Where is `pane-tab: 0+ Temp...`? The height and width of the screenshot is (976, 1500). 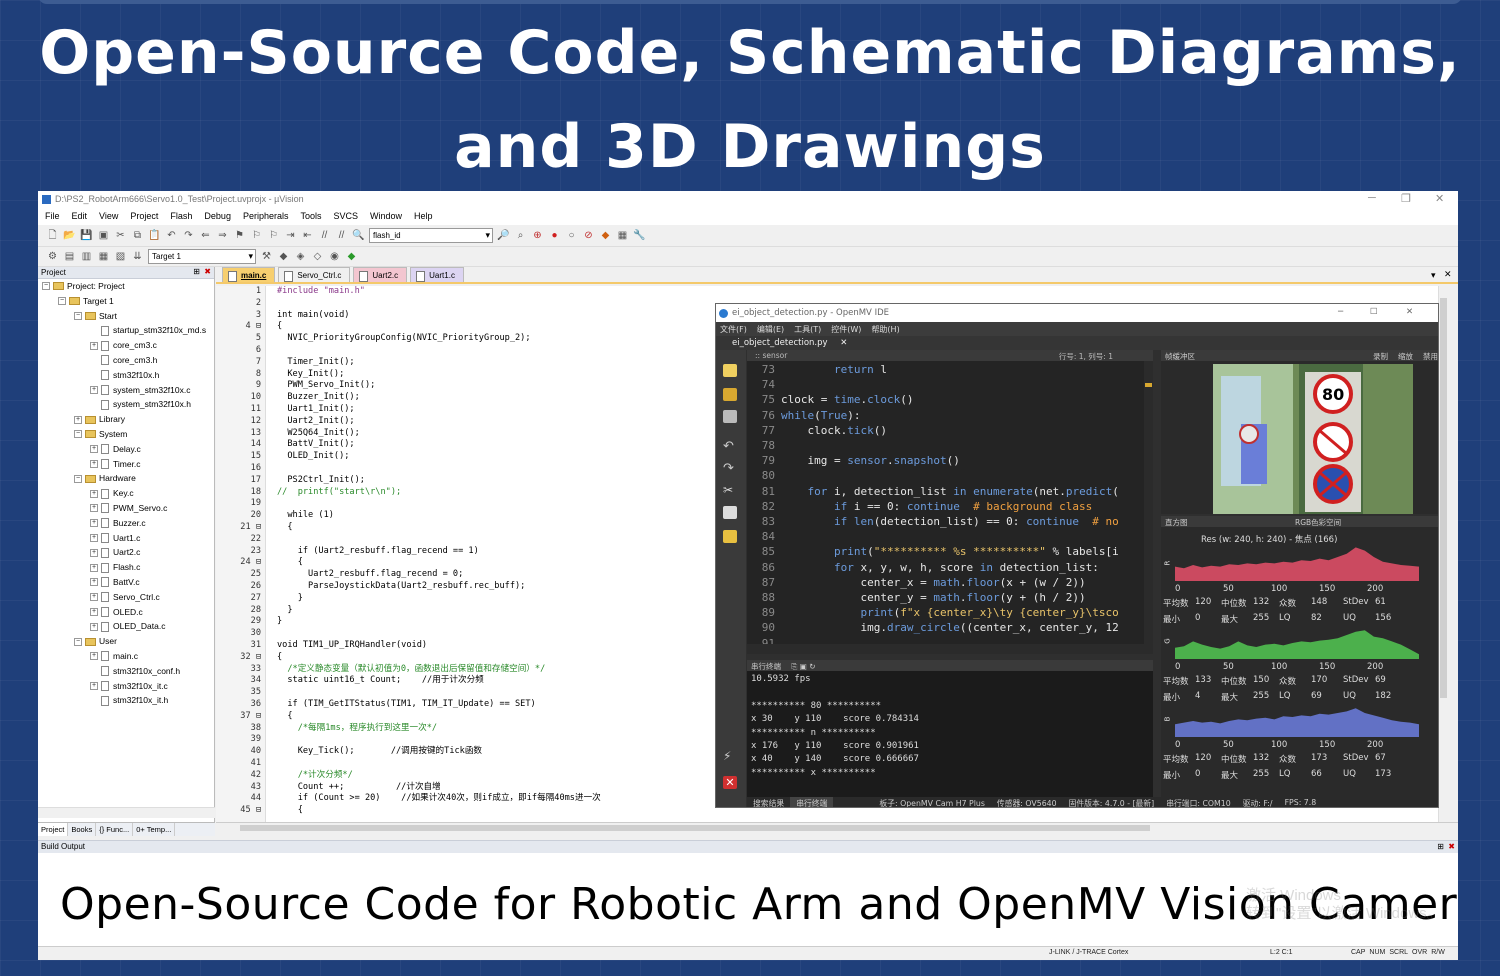
pane-tab: 0+ Temp... is located at coordinates (154, 829).